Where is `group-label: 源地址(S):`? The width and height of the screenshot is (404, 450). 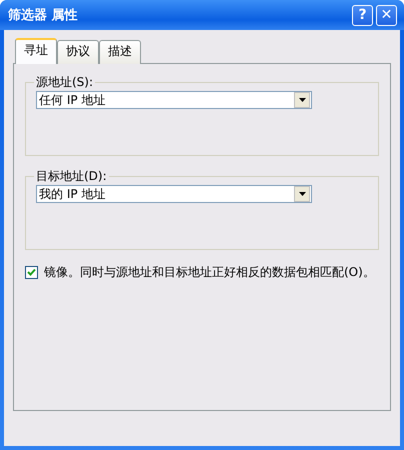
group-label: 源地址(S): is located at coordinates (64, 82).